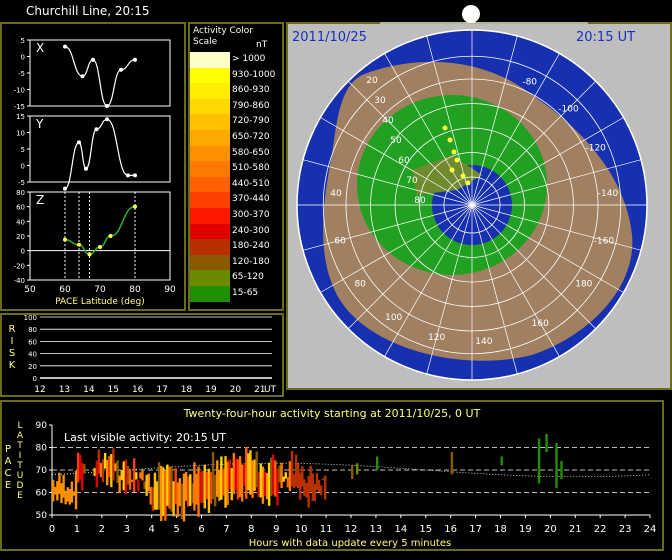 This screenshot has height=560, width=672. I want to click on x-tick-label: 22, so click(600, 529).